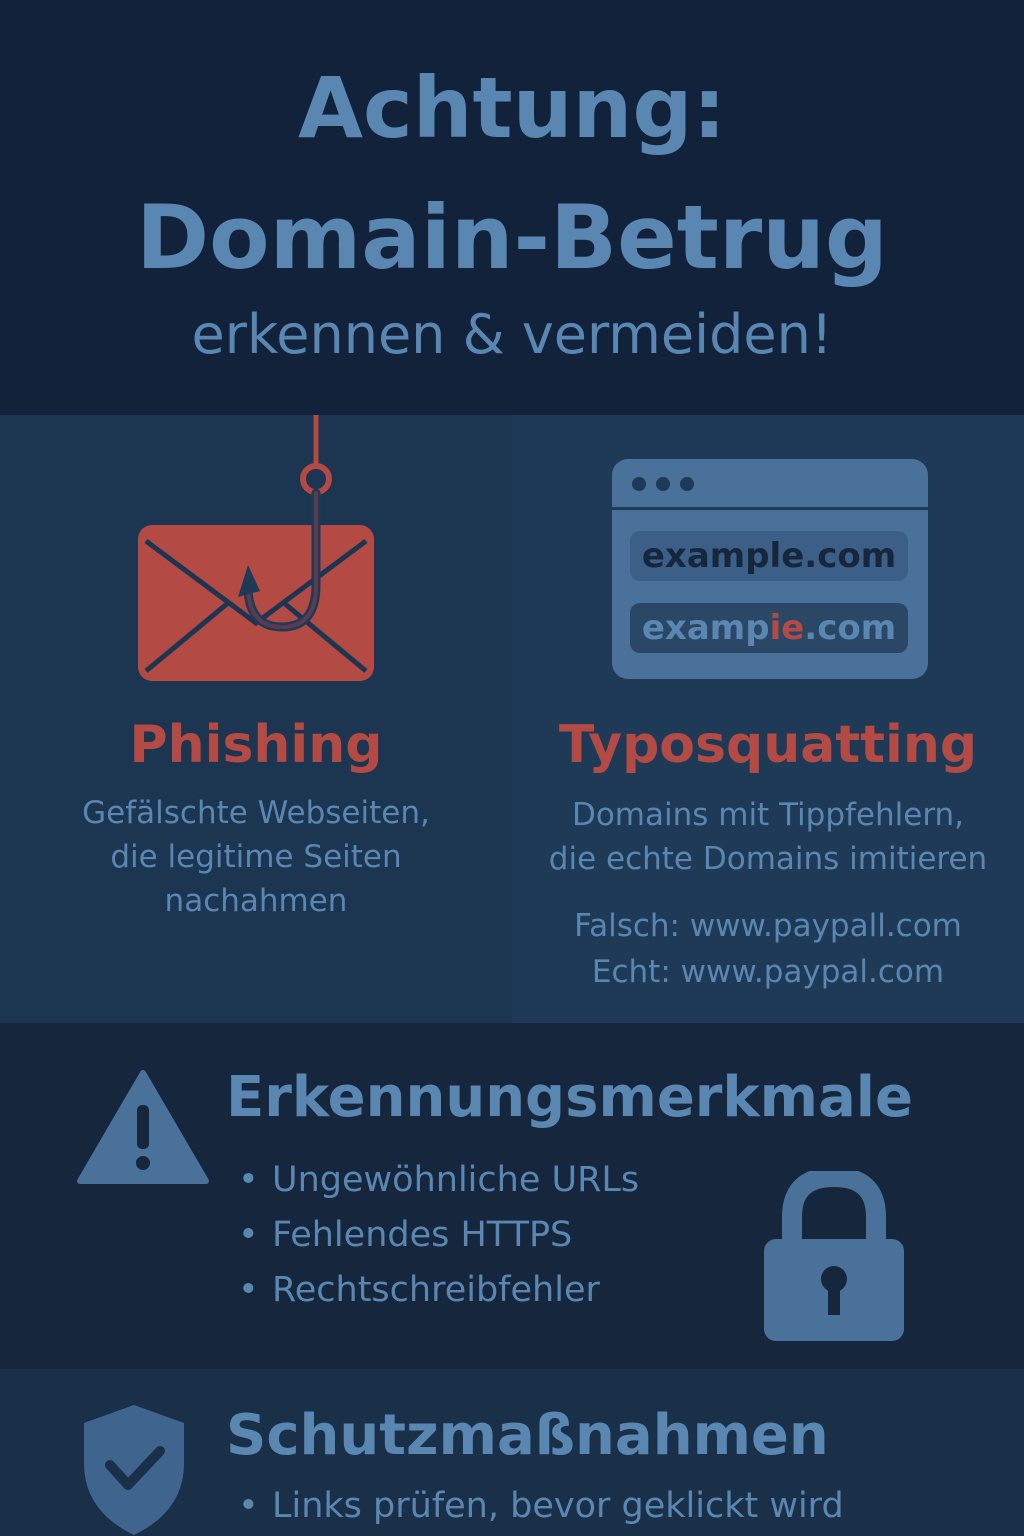 This screenshot has width=1024, height=1536. What do you see at coordinates (436, 1290) in the screenshot?
I see `signs-item-label: Rechtschreibfehler` at bounding box center [436, 1290].